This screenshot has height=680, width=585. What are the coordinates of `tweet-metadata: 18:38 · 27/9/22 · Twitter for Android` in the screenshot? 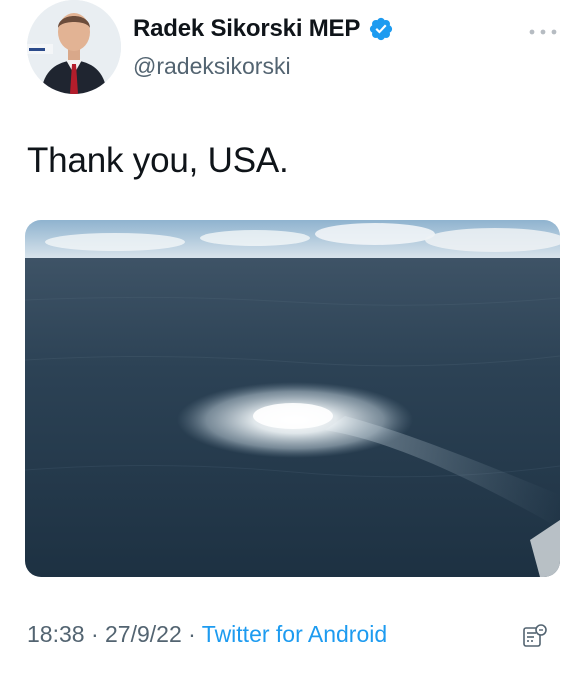 It's located at (207, 634).